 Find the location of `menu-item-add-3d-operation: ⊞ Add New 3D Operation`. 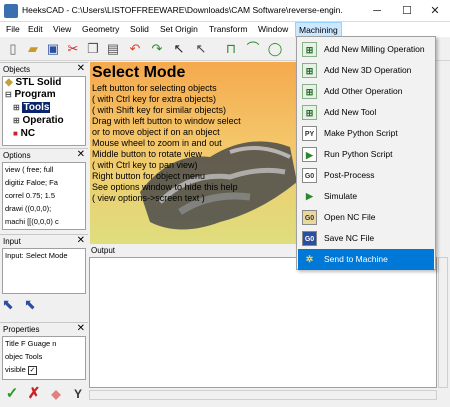

menu-item-add-3d-operation: ⊞ Add New 3D Operation is located at coordinates (366, 70).